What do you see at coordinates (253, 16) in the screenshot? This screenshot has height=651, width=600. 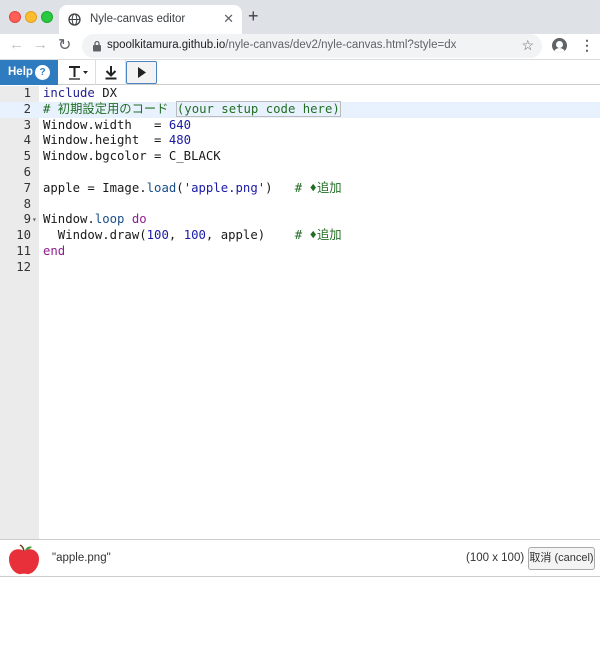 I see `new-tab-icon: +` at bounding box center [253, 16].